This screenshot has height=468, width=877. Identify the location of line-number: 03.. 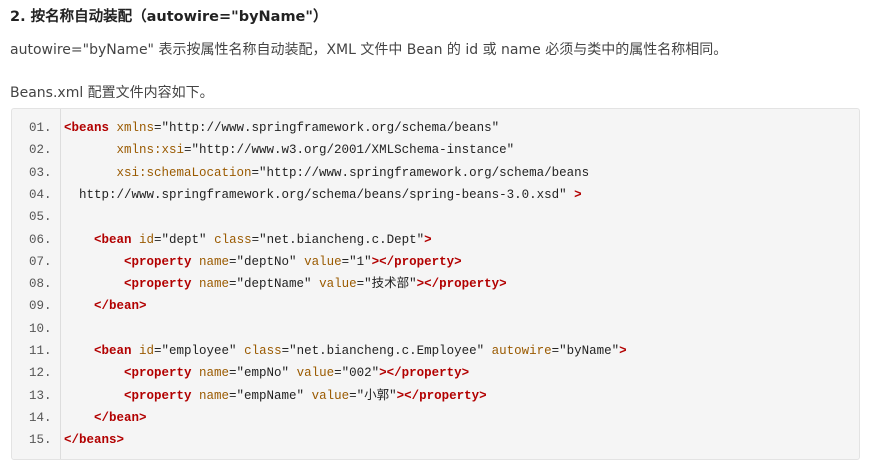
(40, 172).